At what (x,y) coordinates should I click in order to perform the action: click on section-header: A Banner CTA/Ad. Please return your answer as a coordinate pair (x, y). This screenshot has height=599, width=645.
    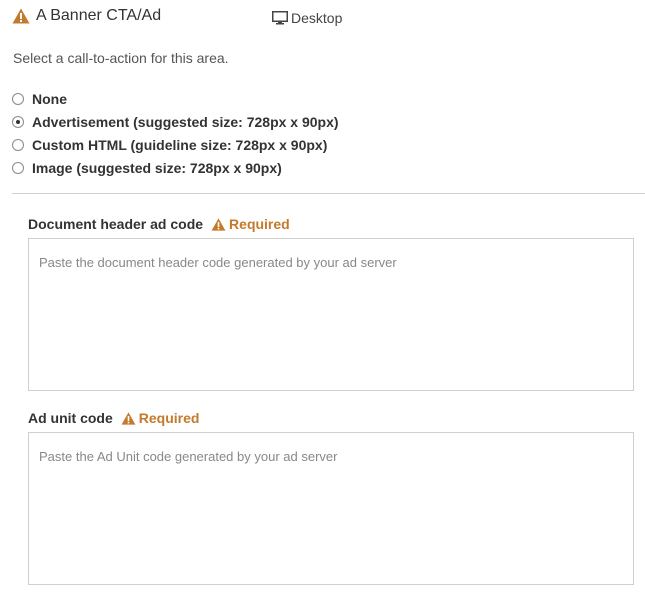
    Looking at the image, I should click on (86, 16).